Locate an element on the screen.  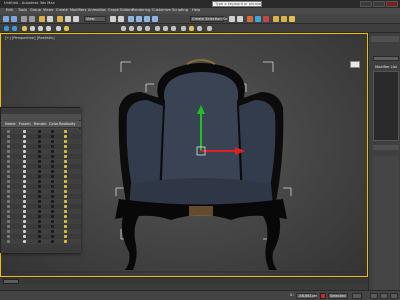
menu-graph-editors: Graph Editors is located at coordinates (120, 10).